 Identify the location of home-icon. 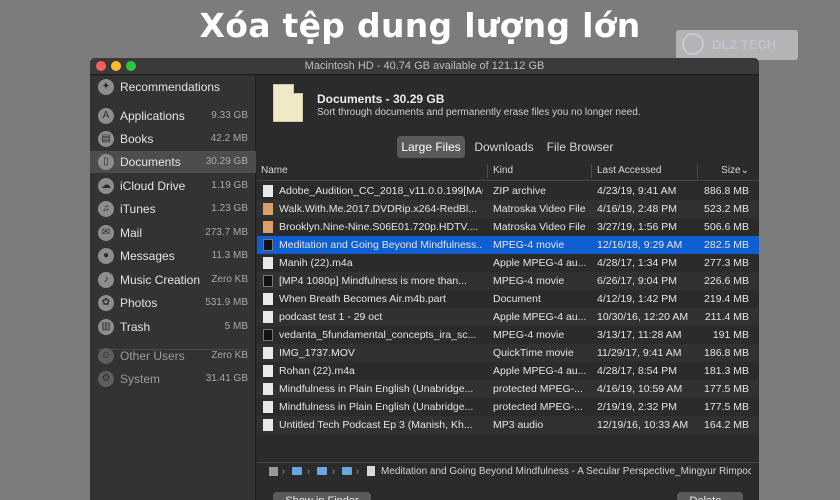
(273, 471).